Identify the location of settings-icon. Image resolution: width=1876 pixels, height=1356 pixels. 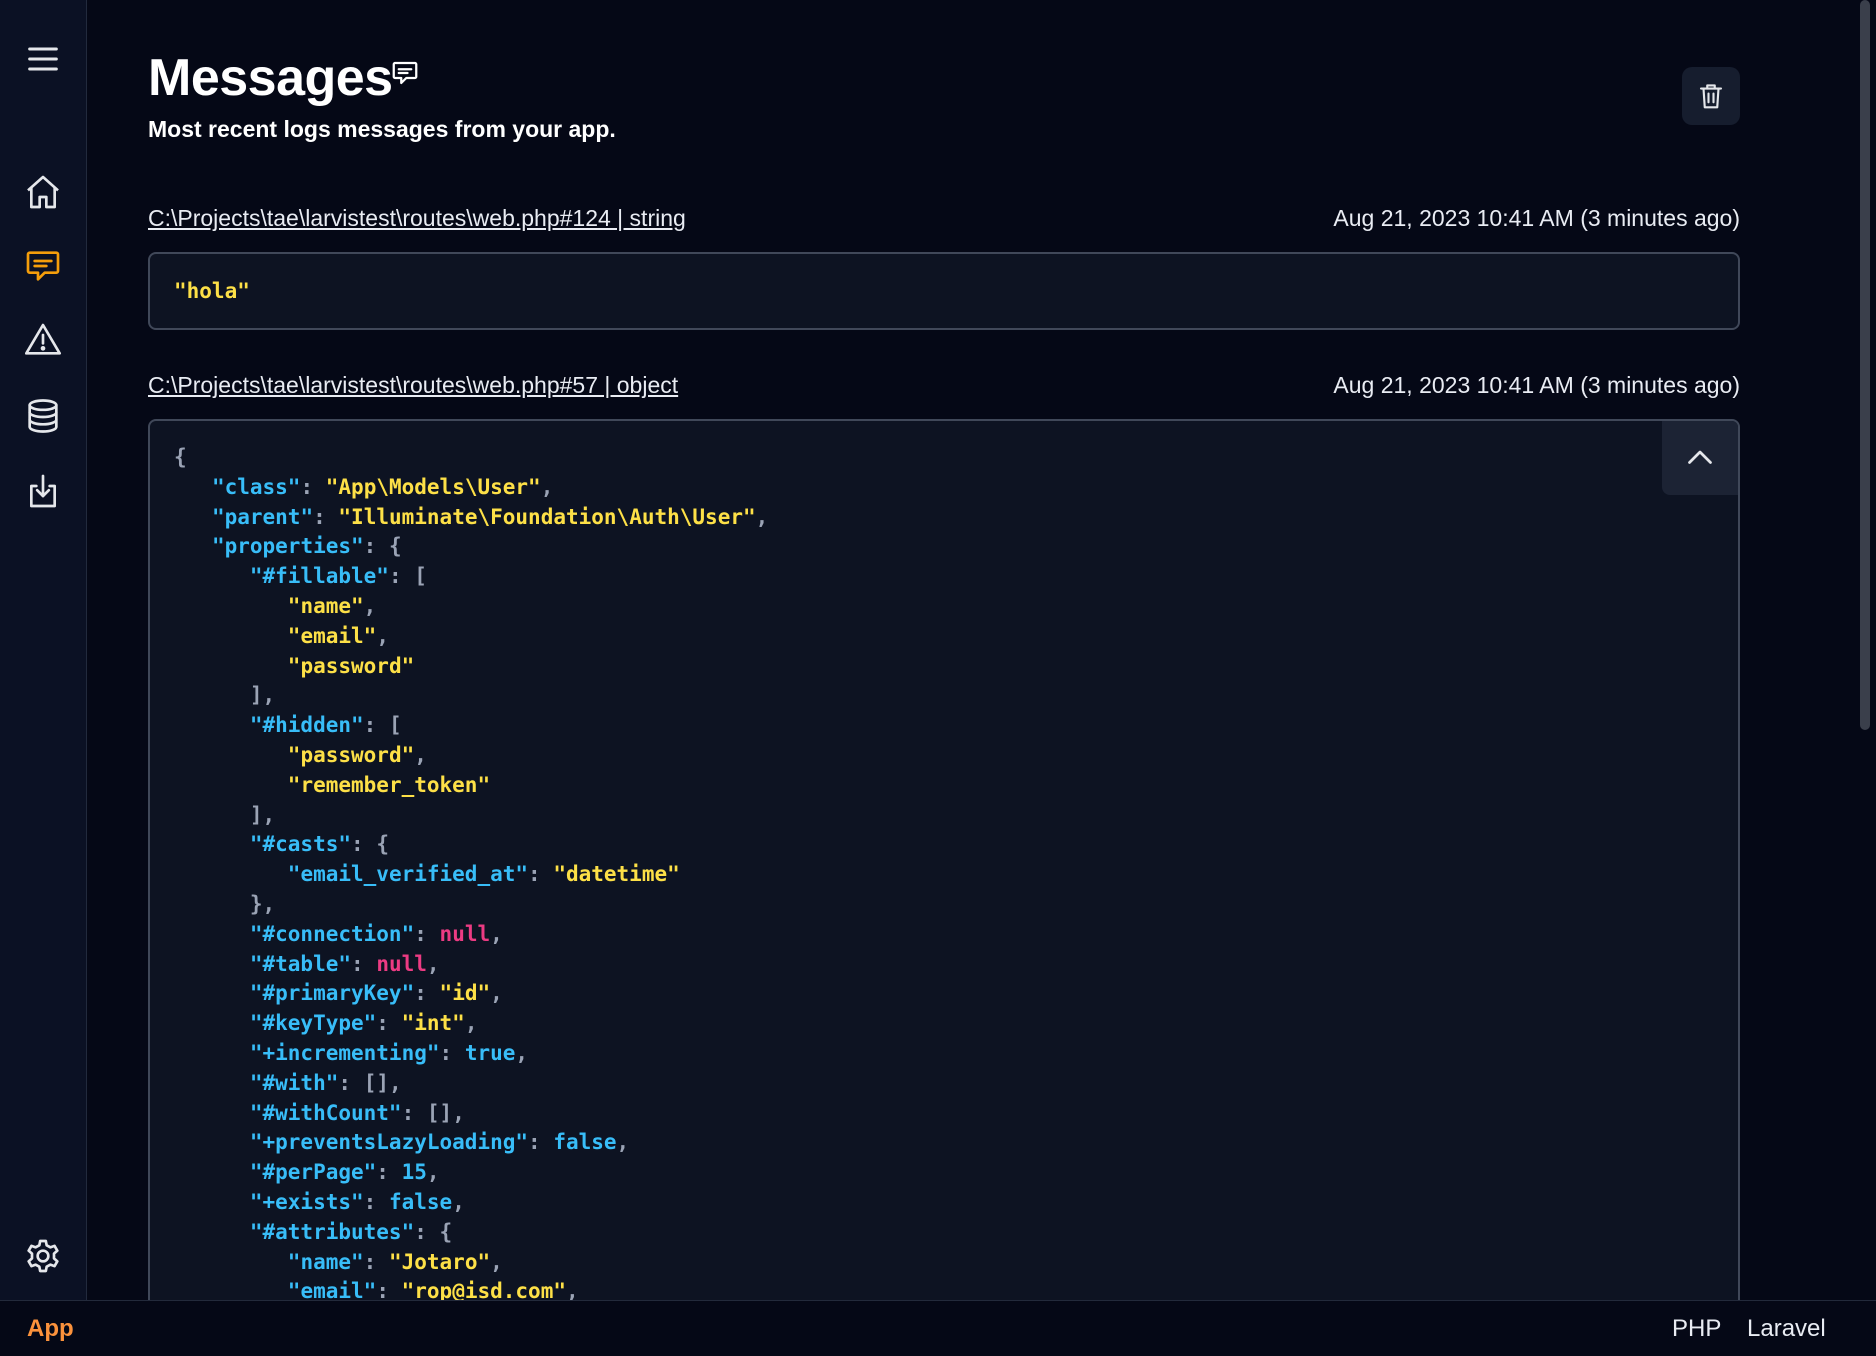
(43, 1256).